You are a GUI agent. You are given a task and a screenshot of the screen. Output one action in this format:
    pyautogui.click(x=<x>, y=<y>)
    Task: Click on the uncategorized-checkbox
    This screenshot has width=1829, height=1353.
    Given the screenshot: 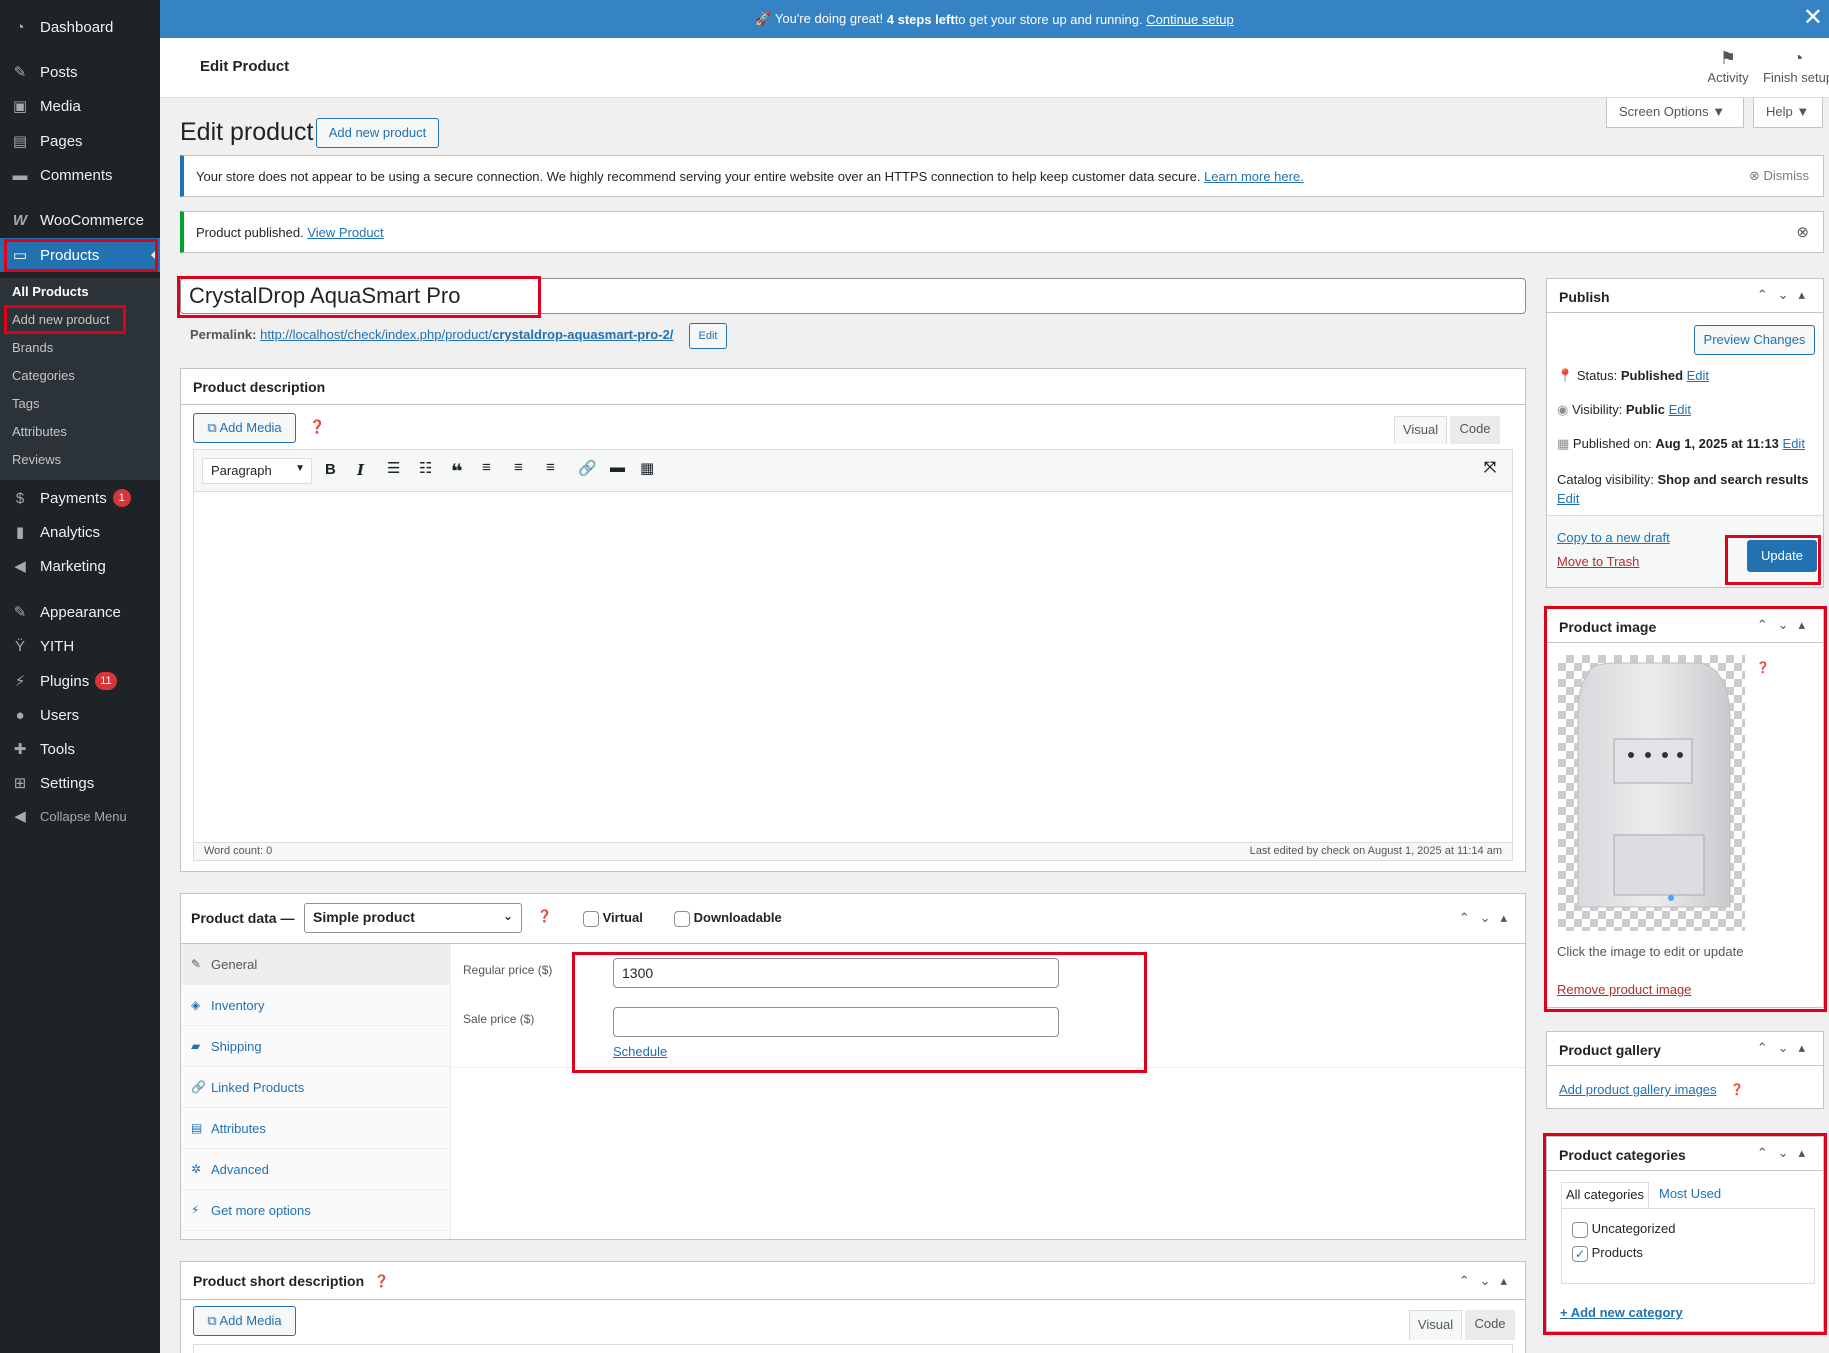 What is the action you would take?
    pyautogui.click(x=1580, y=1229)
    